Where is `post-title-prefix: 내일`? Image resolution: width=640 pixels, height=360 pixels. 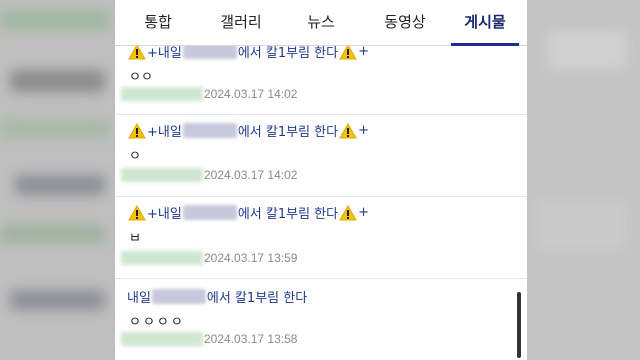
post-title-prefix: 내일 is located at coordinates (139, 298).